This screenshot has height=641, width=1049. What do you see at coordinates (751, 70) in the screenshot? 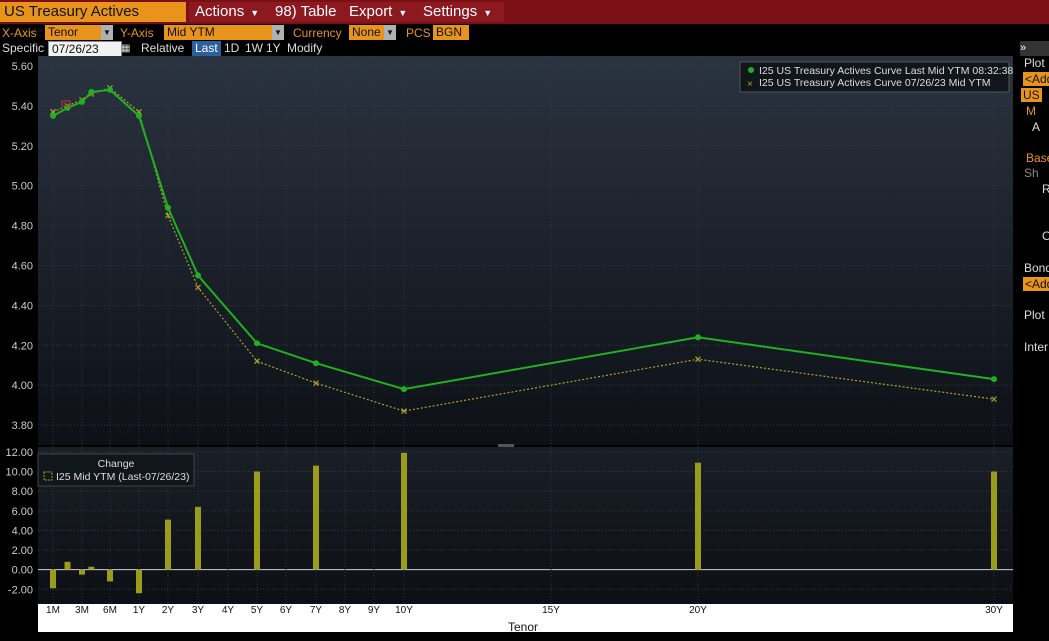
I see `legend-marker-current` at bounding box center [751, 70].